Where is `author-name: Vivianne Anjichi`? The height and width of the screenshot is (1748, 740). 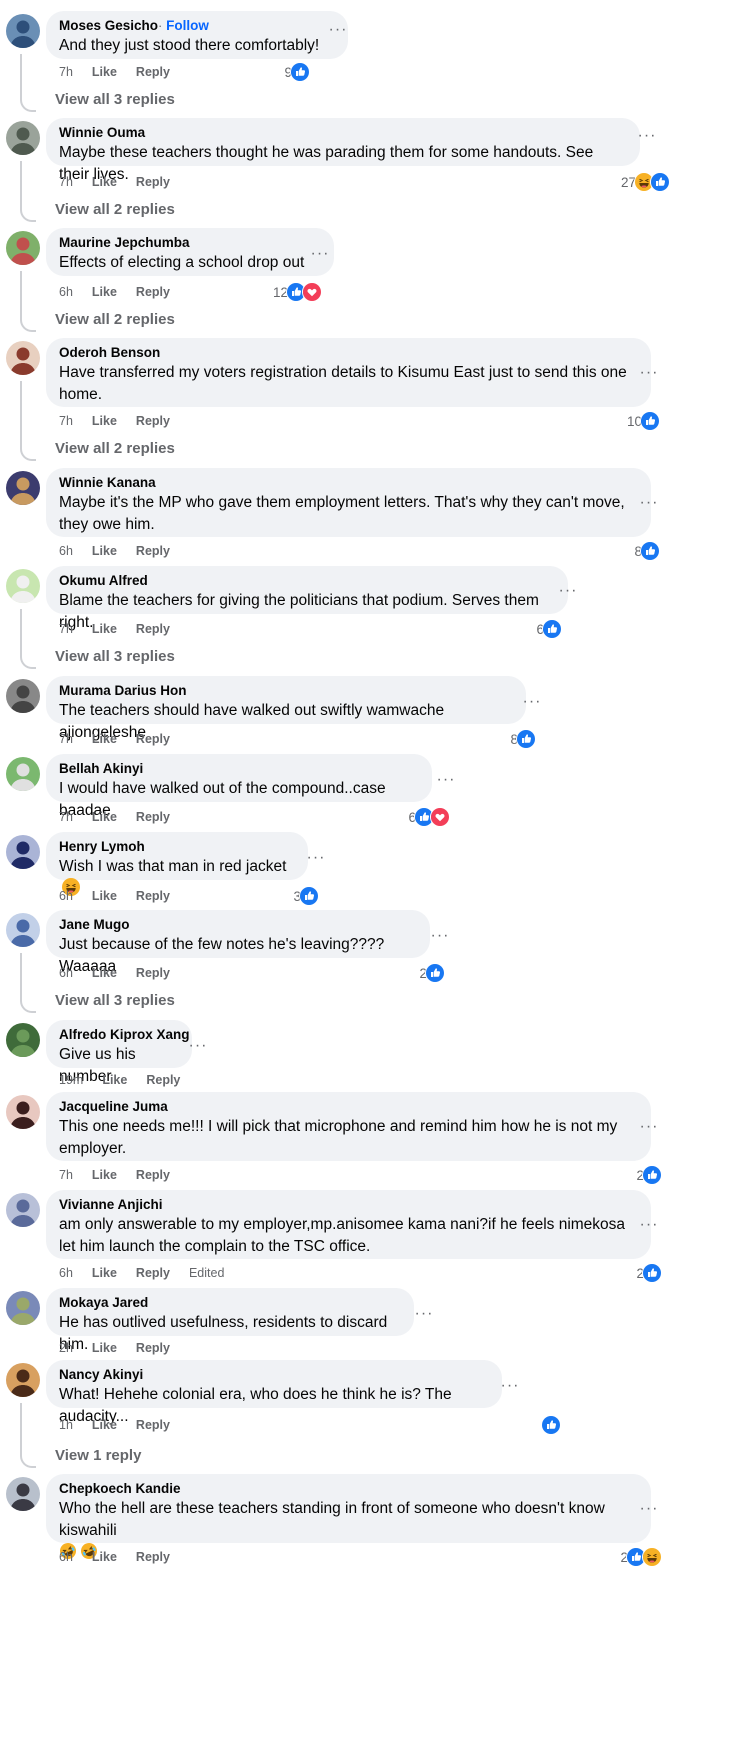 author-name: Vivianne Anjichi is located at coordinates (111, 1204).